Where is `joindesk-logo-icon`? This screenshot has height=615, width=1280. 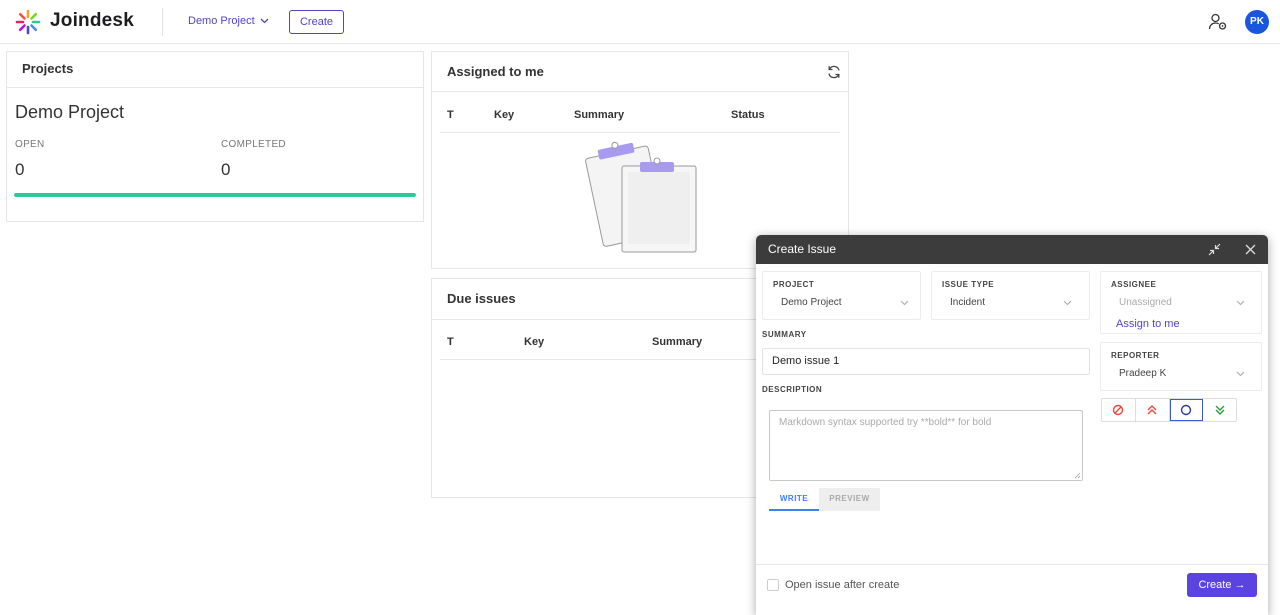 joindesk-logo-icon is located at coordinates (28, 22).